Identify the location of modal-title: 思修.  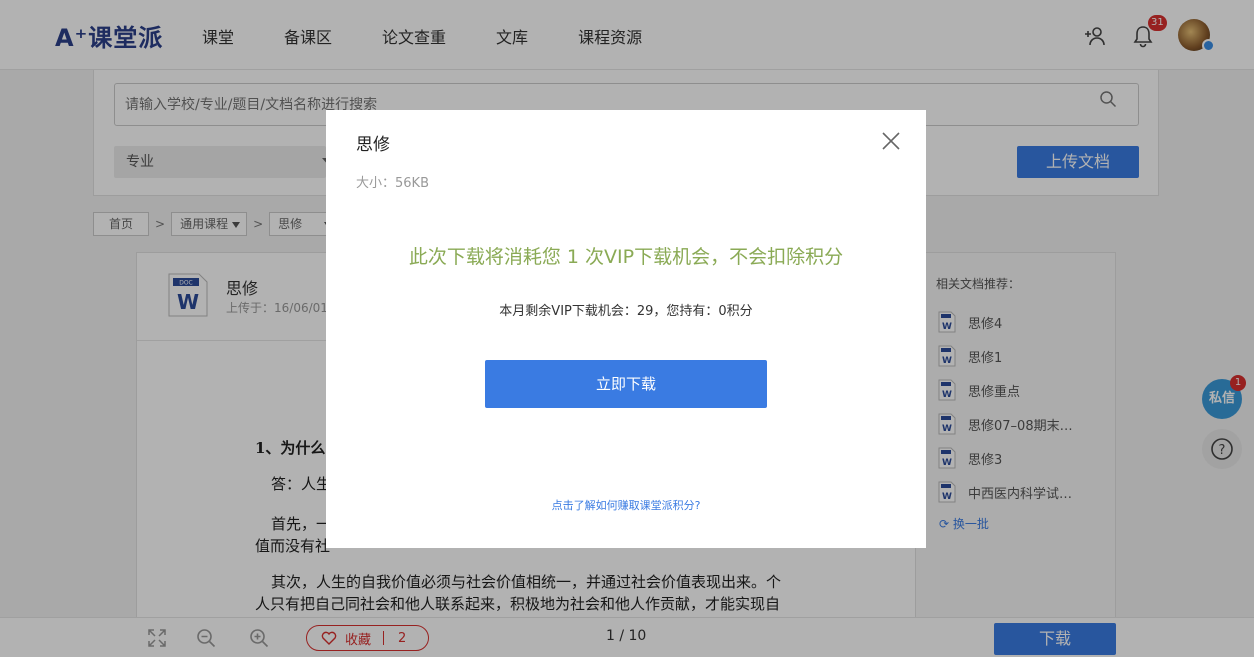
(373, 145).